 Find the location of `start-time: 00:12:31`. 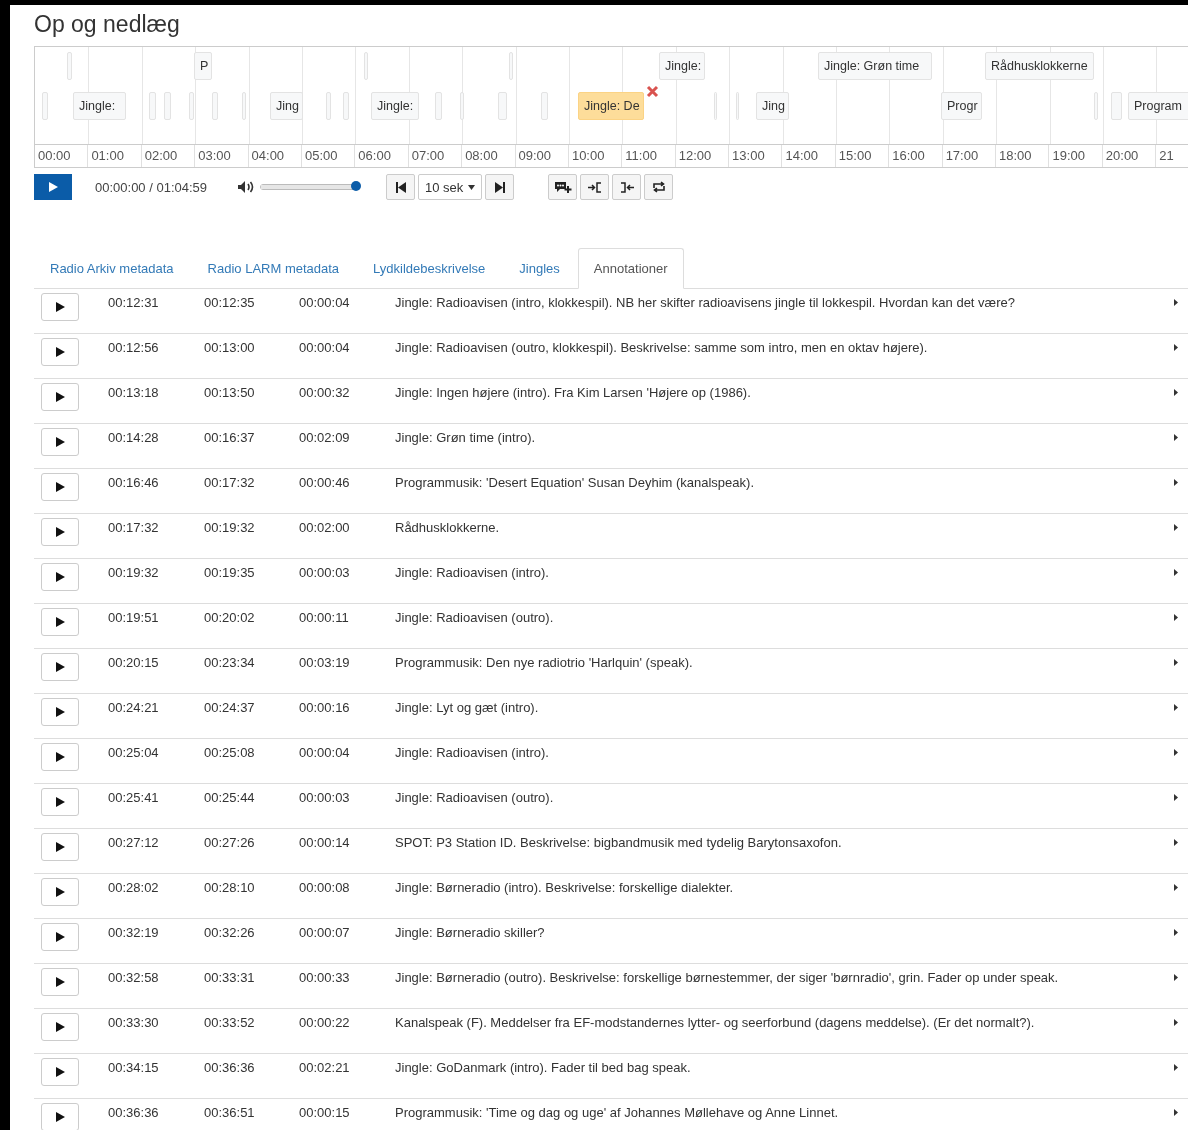

start-time: 00:12:31 is located at coordinates (134, 302).